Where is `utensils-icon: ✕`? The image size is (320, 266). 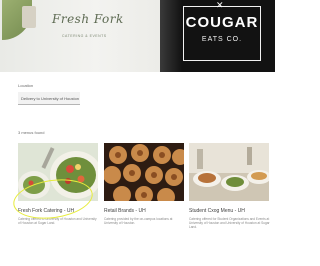
utensils-icon: ✕ is located at coordinates (220, 5).